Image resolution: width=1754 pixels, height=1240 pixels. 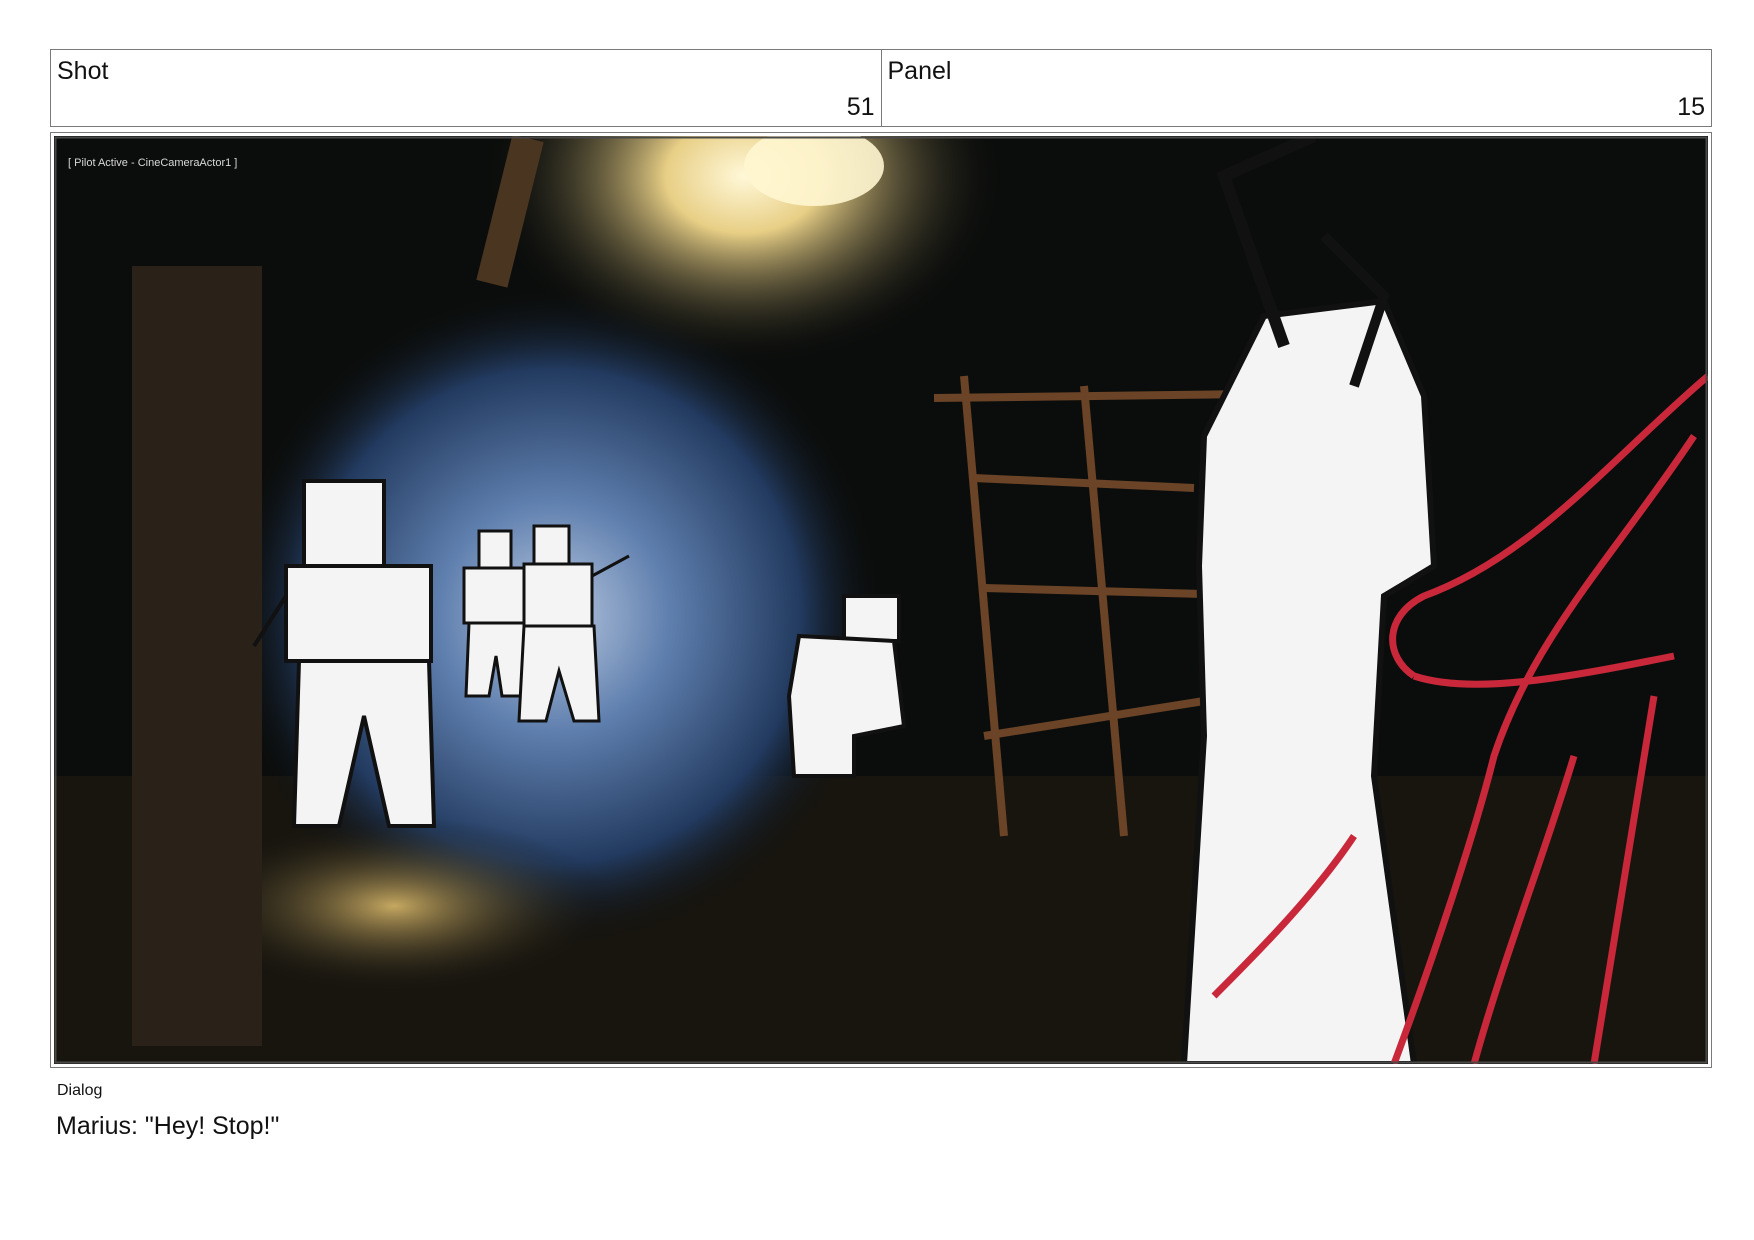 I want to click on wooden-post, so click(x=197, y=656).